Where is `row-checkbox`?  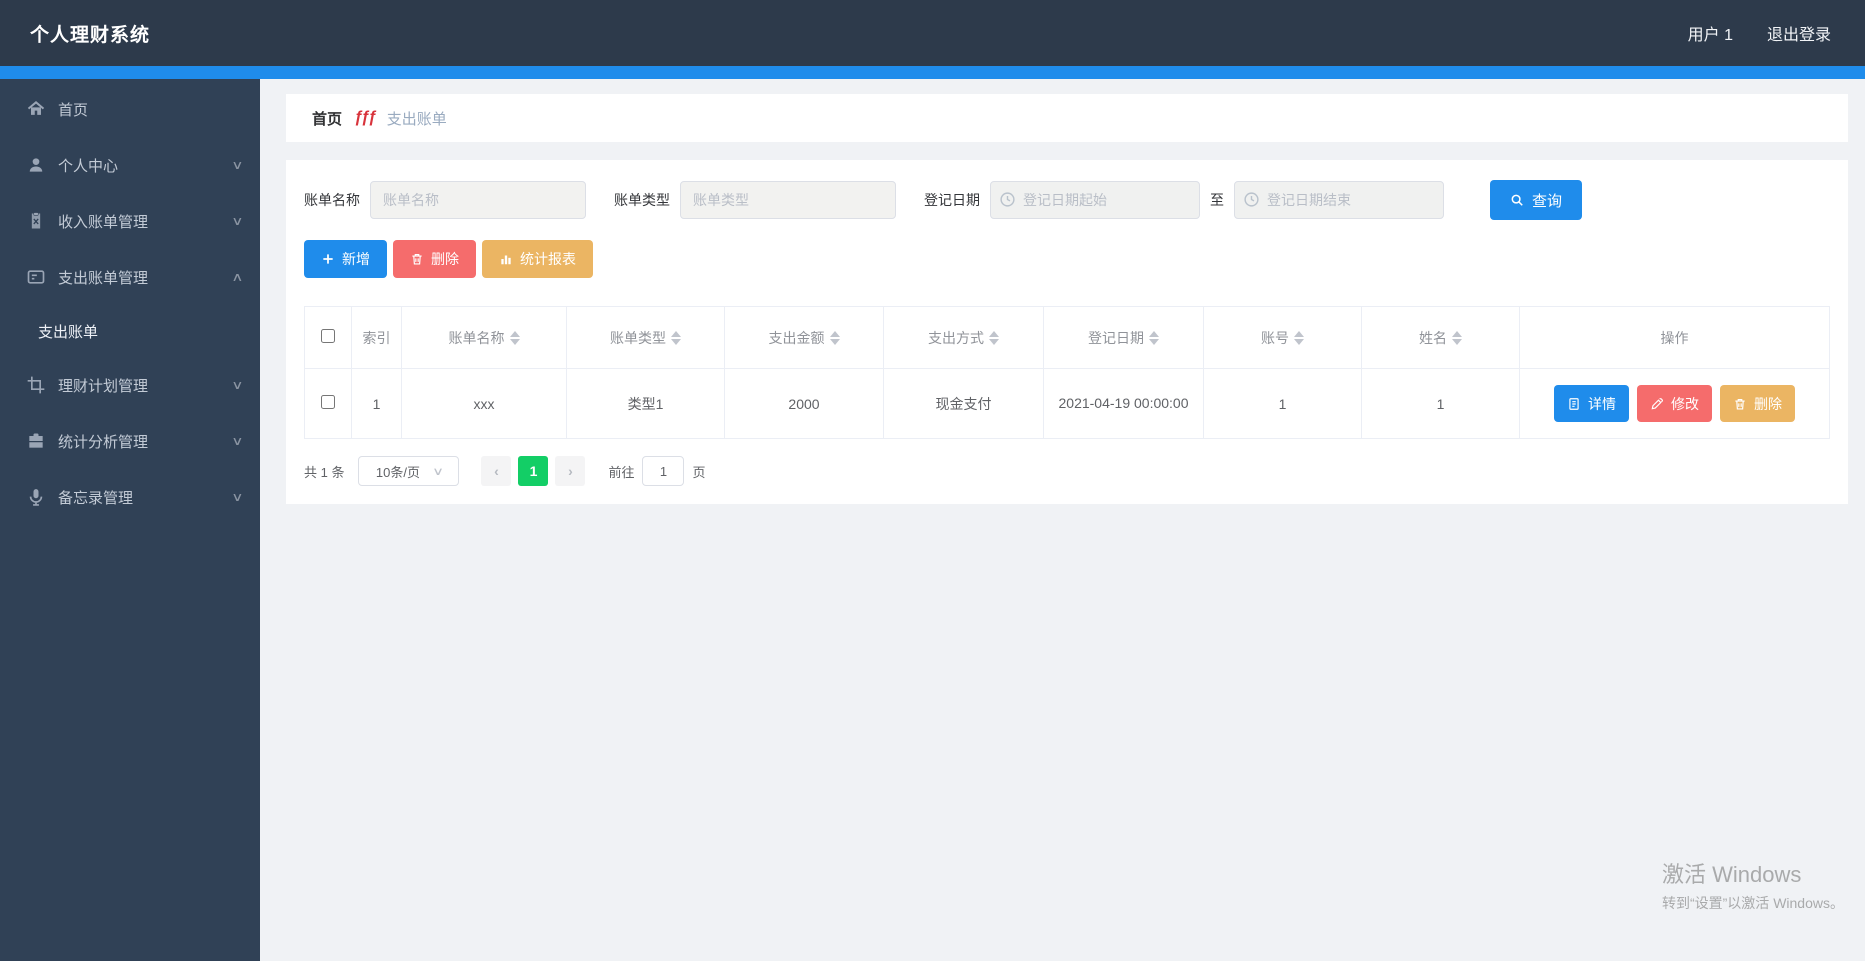 row-checkbox is located at coordinates (328, 402).